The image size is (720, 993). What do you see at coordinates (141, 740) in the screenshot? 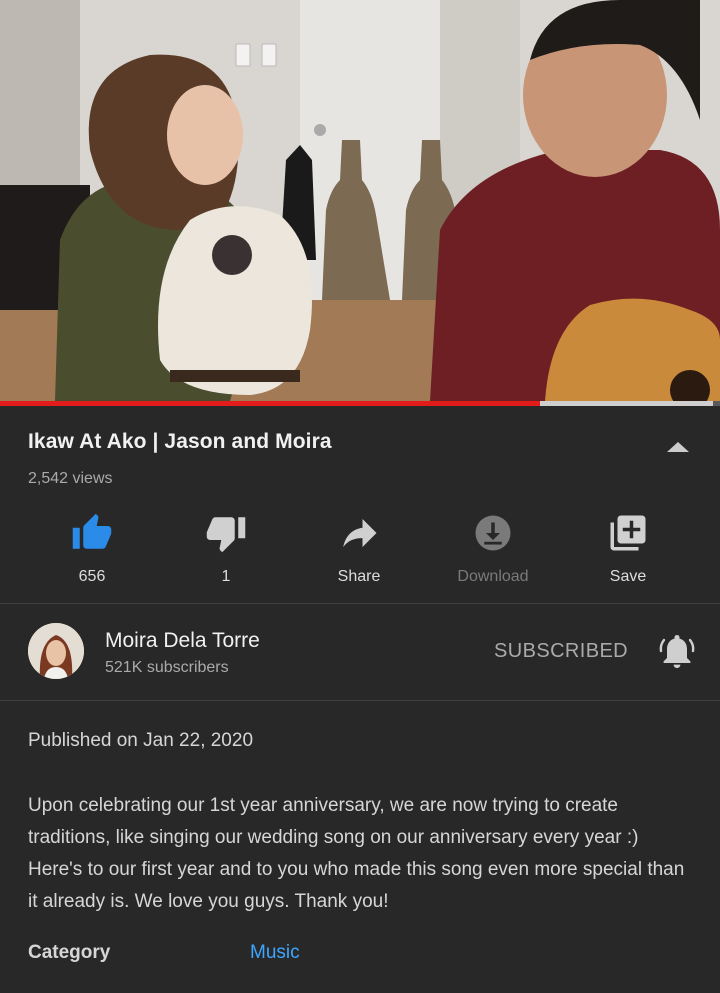
I see `published-date: Published on Jan 22, 2020` at bounding box center [141, 740].